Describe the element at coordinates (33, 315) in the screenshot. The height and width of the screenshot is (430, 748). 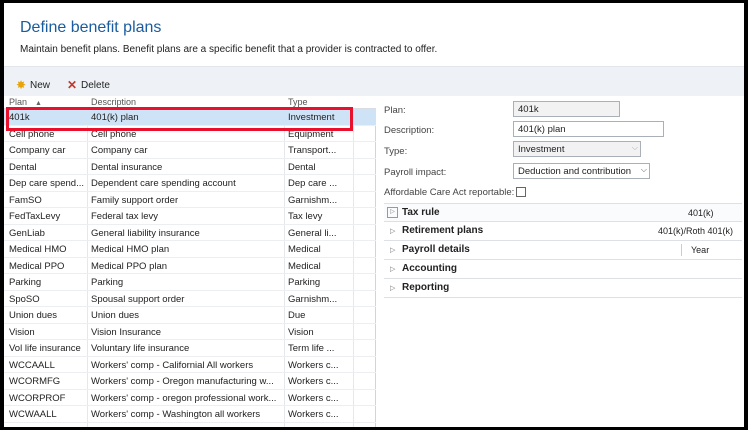
I see `cell-plan: Union dues` at that location.